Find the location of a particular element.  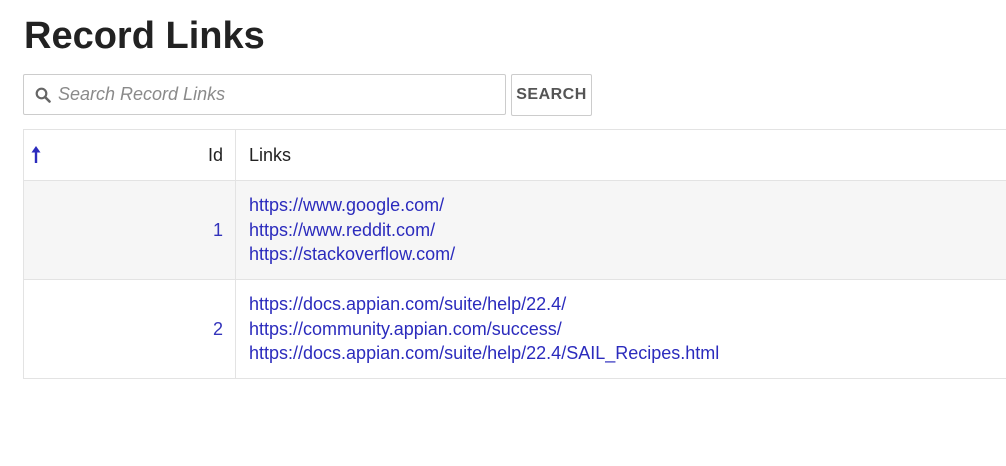

page-title: Record Links is located at coordinates (144, 36).